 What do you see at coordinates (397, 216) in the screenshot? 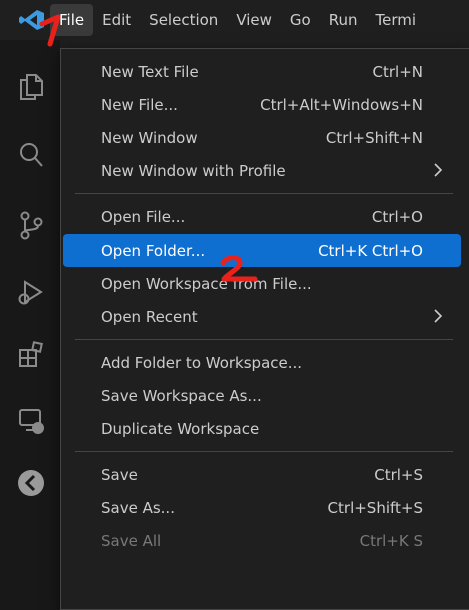
I see `menu-item-shortcut: Ctrl+O` at bounding box center [397, 216].